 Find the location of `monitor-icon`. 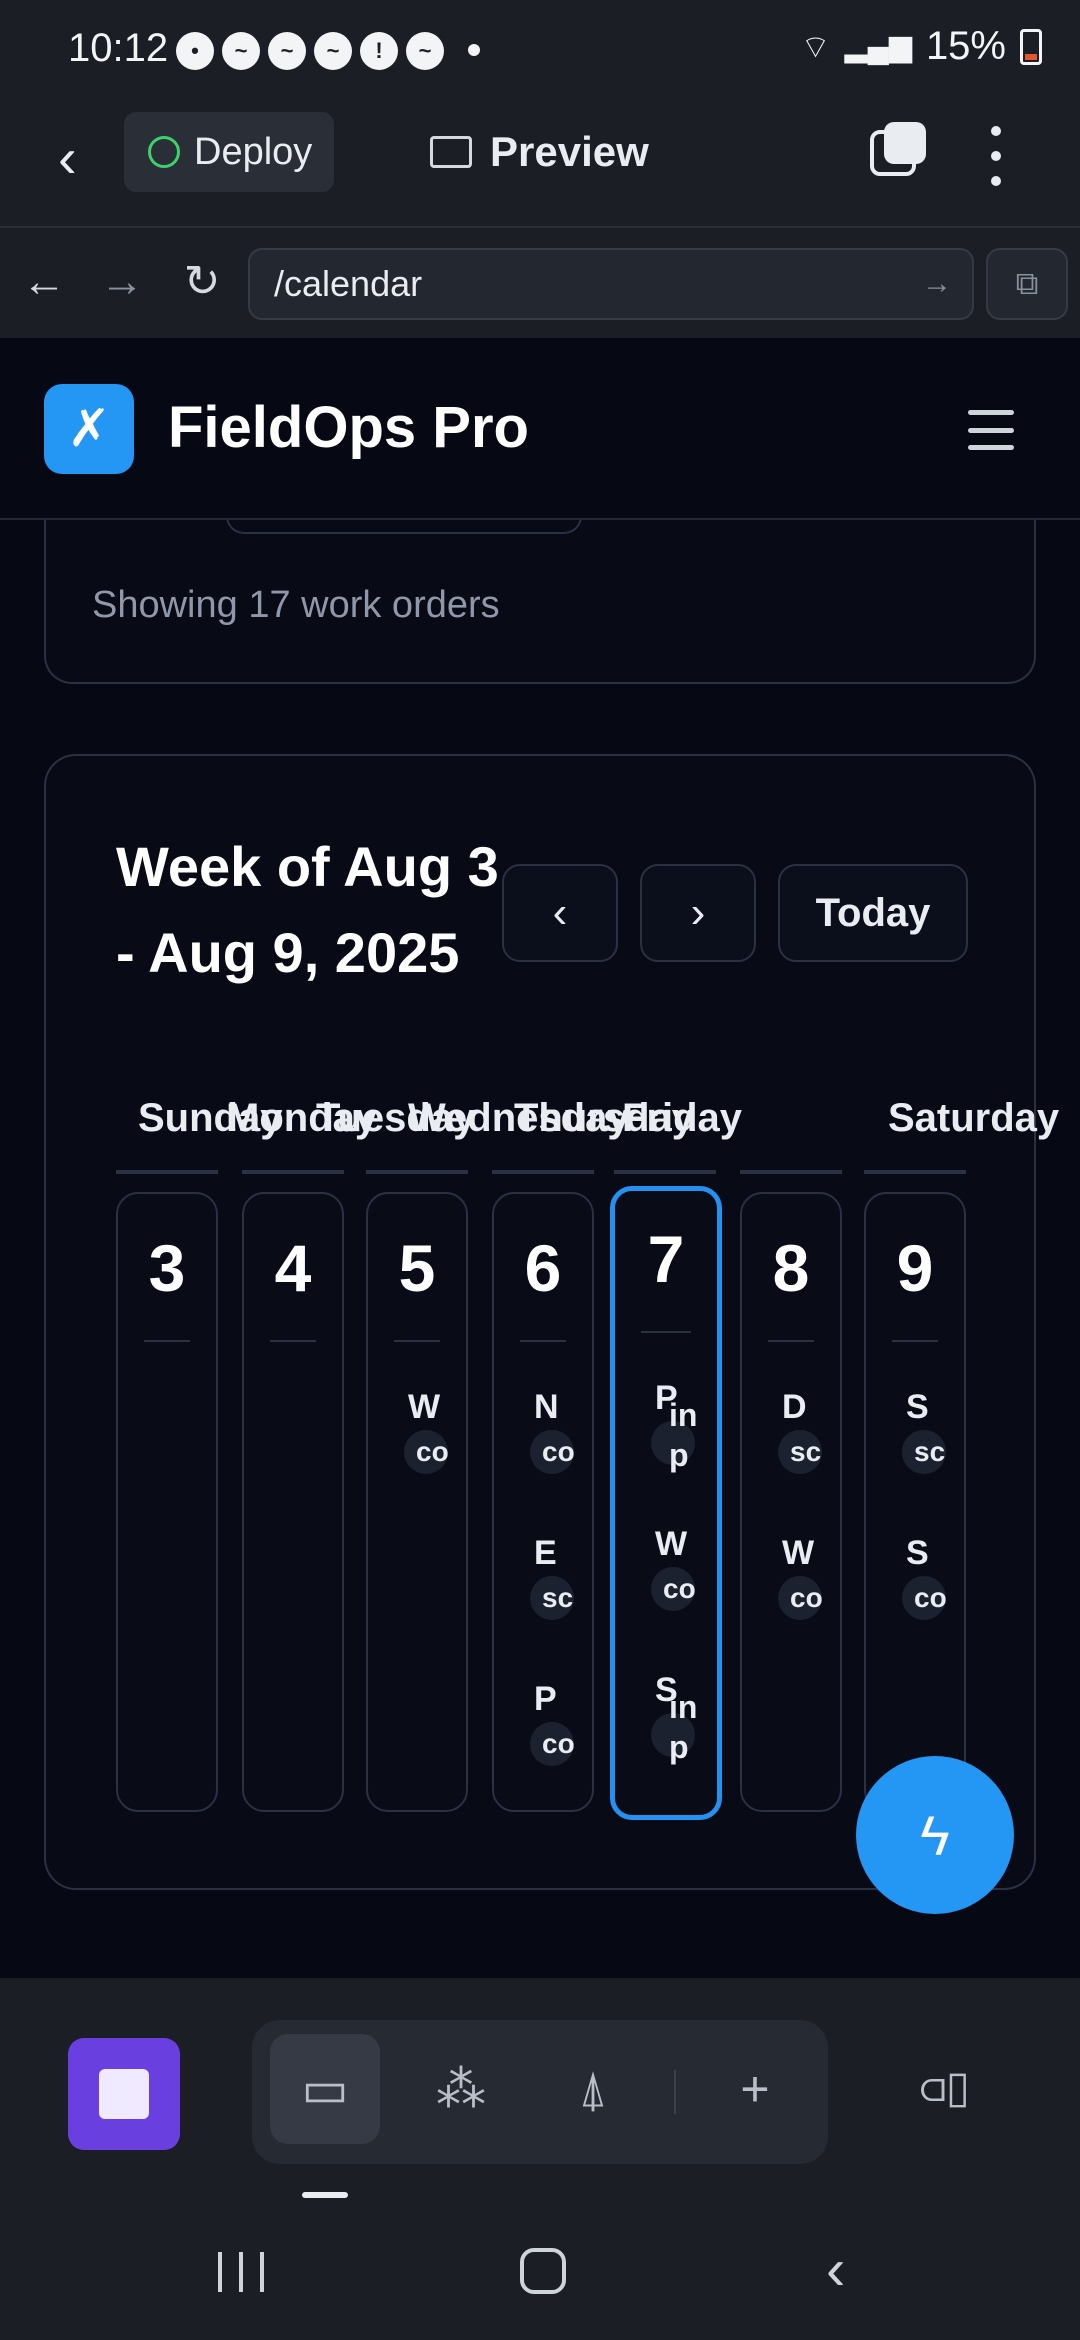

monitor-icon is located at coordinates (451, 152).